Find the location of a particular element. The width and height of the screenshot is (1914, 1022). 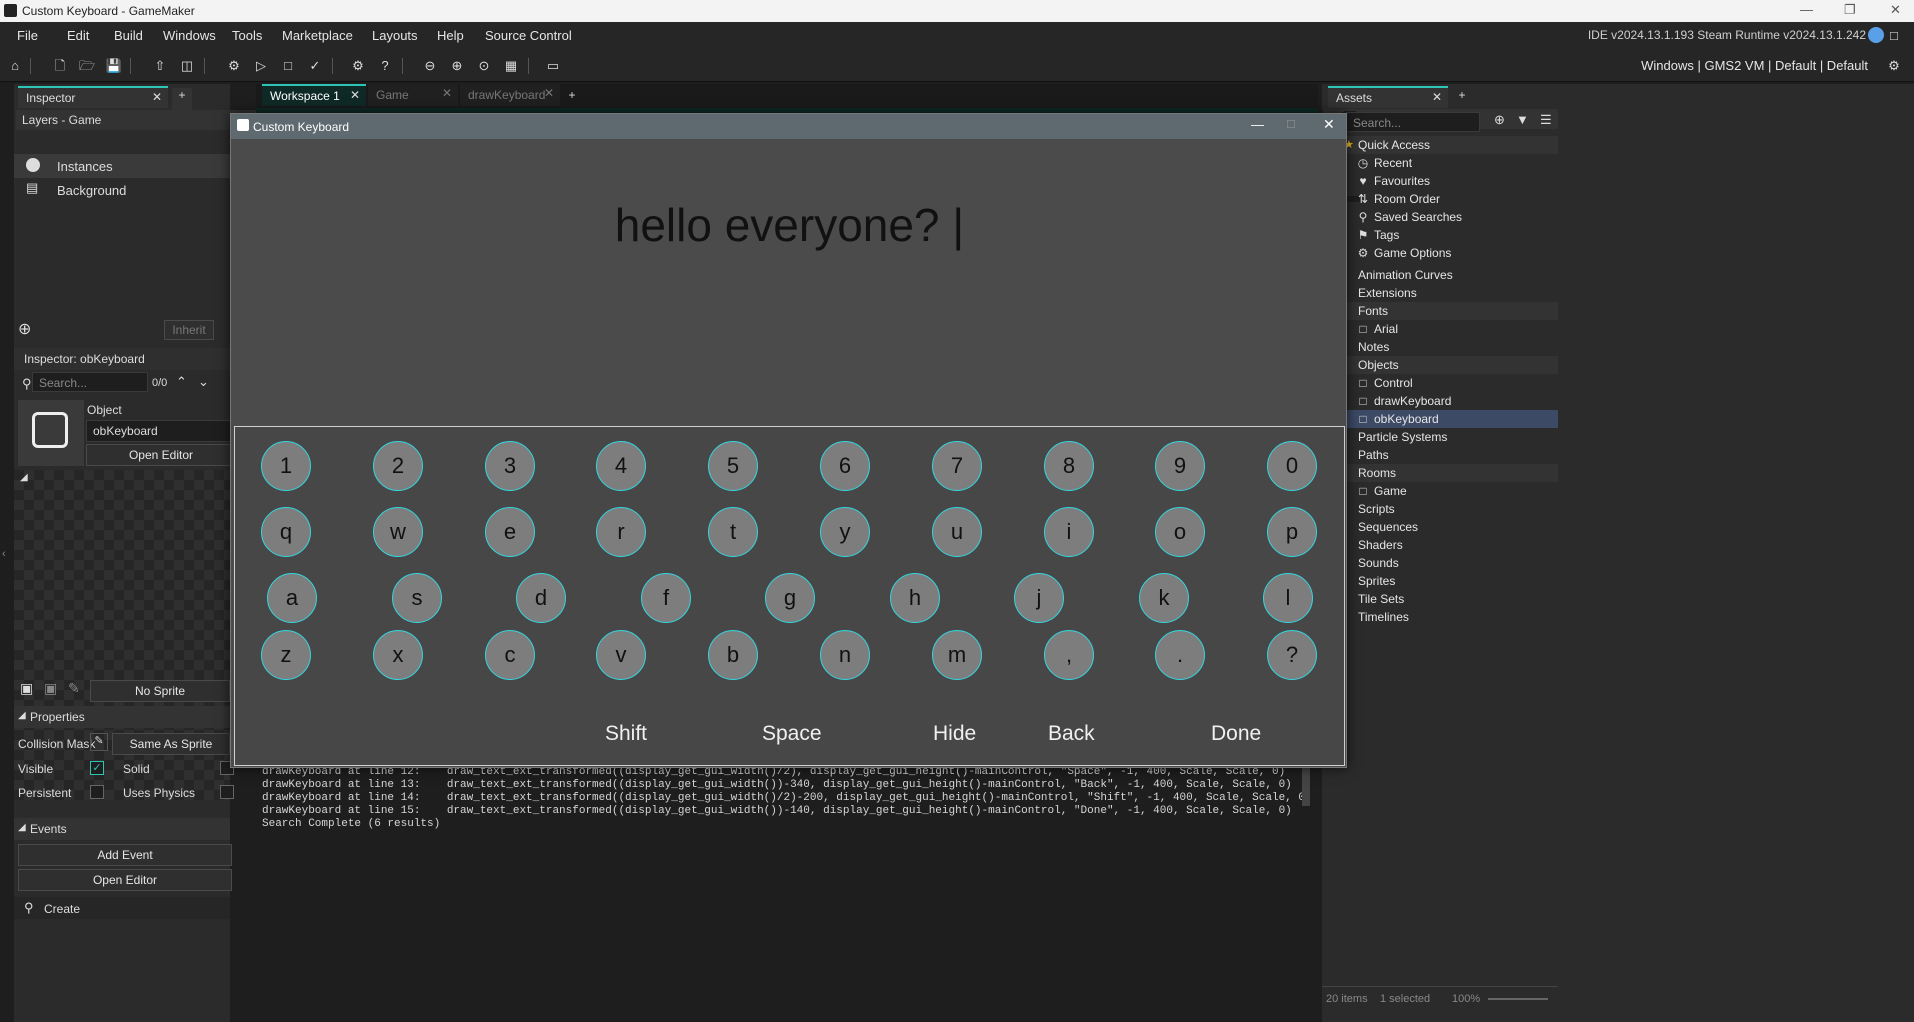

collapse-left-icon: ‹ is located at coordinates (4, 554).